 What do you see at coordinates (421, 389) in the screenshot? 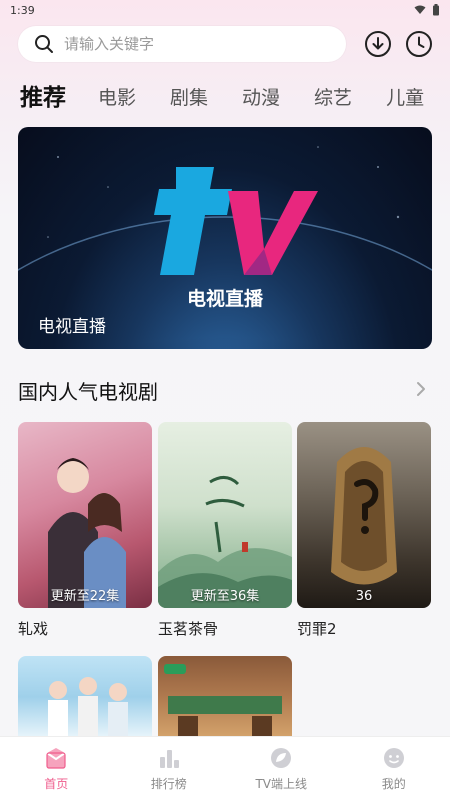
I see `chevron-right-icon` at bounding box center [421, 389].